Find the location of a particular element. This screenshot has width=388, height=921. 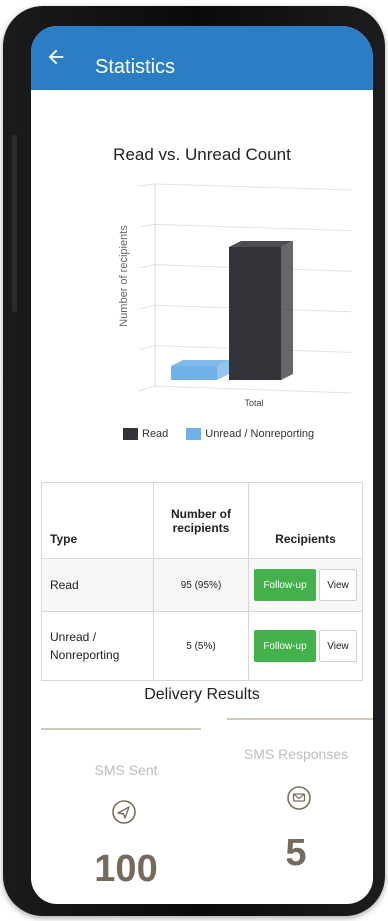

send-icon is located at coordinates (124, 812).